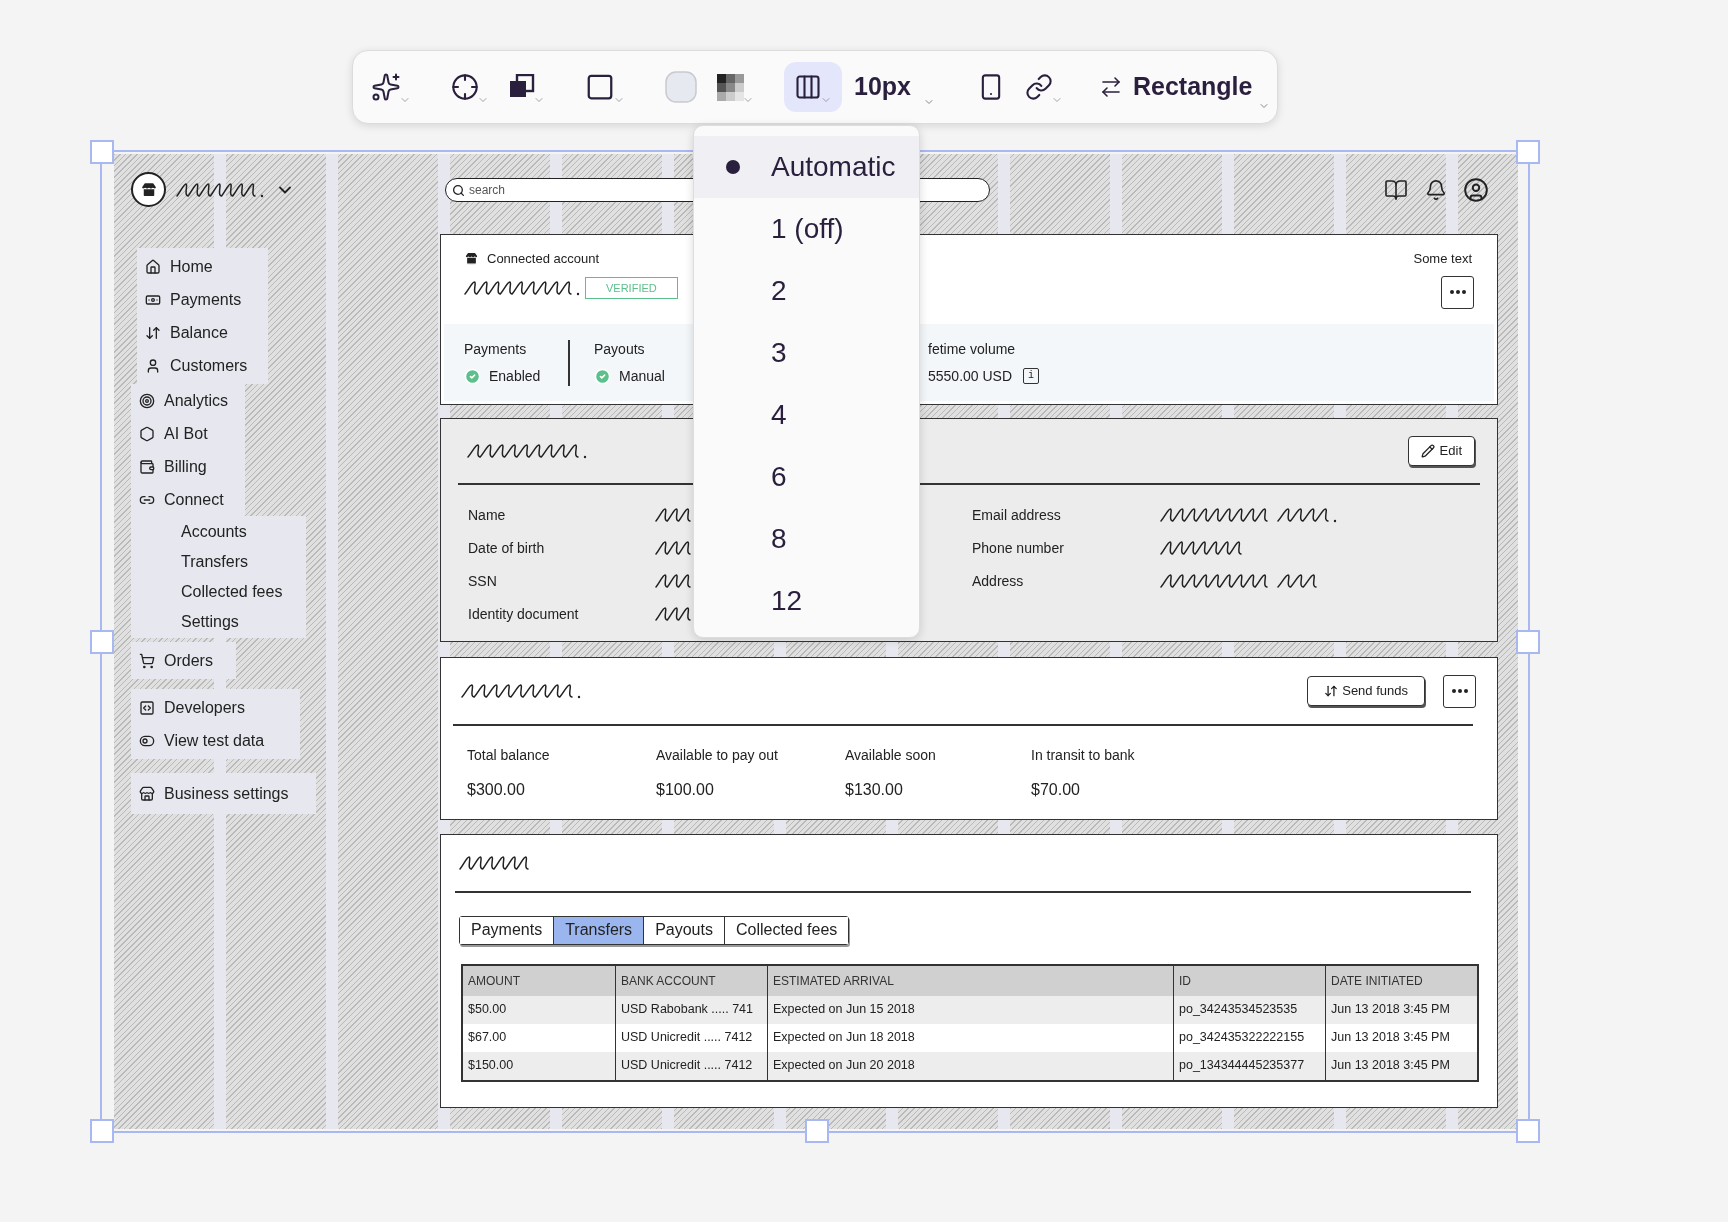  What do you see at coordinates (147, 400) in the screenshot?
I see `target-icon` at bounding box center [147, 400].